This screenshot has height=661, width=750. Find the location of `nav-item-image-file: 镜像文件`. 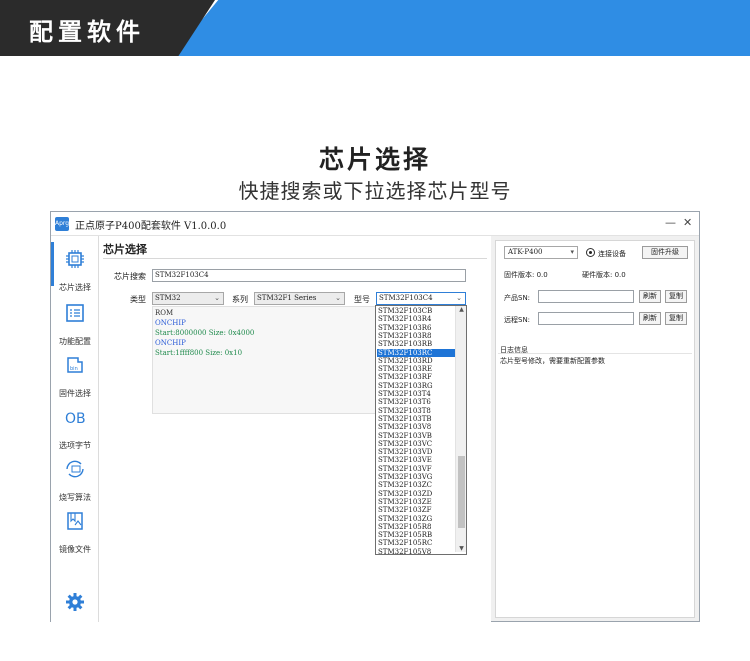

nav-item-image-file: 镜像文件 is located at coordinates (75, 533).